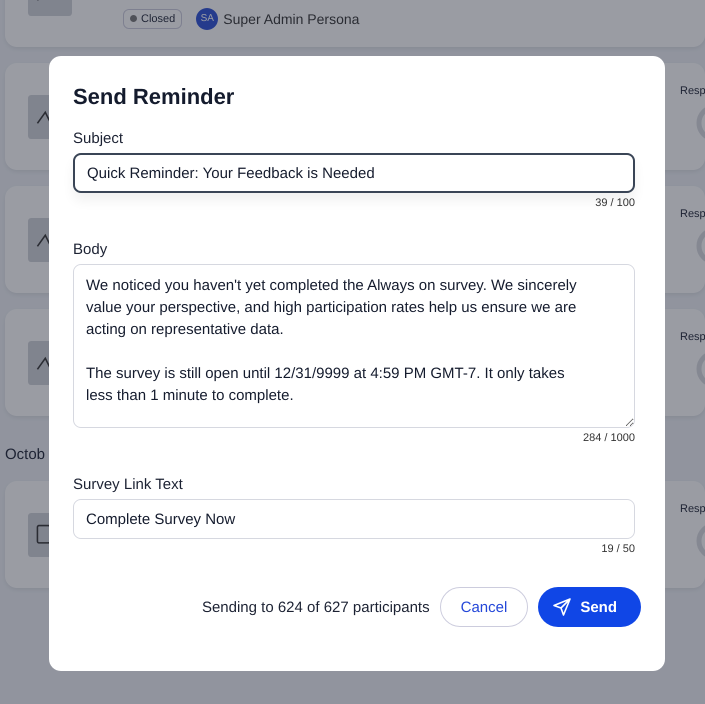 The height and width of the screenshot is (704, 705). Describe the element at coordinates (90, 249) in the screenshot. I see `field-label: Body` at that location.